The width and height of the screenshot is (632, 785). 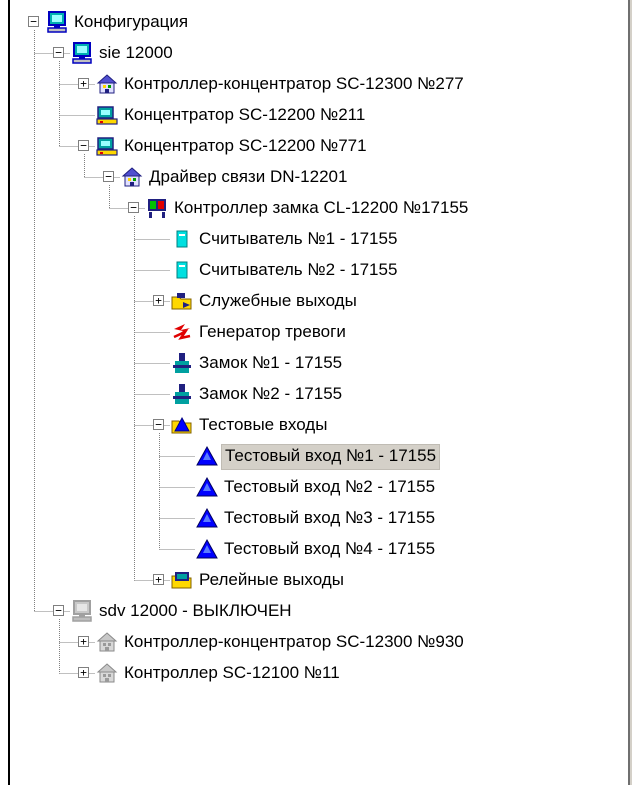 I want to click on tree-node-label: Тестовые входы, so click(x=263, y=425).